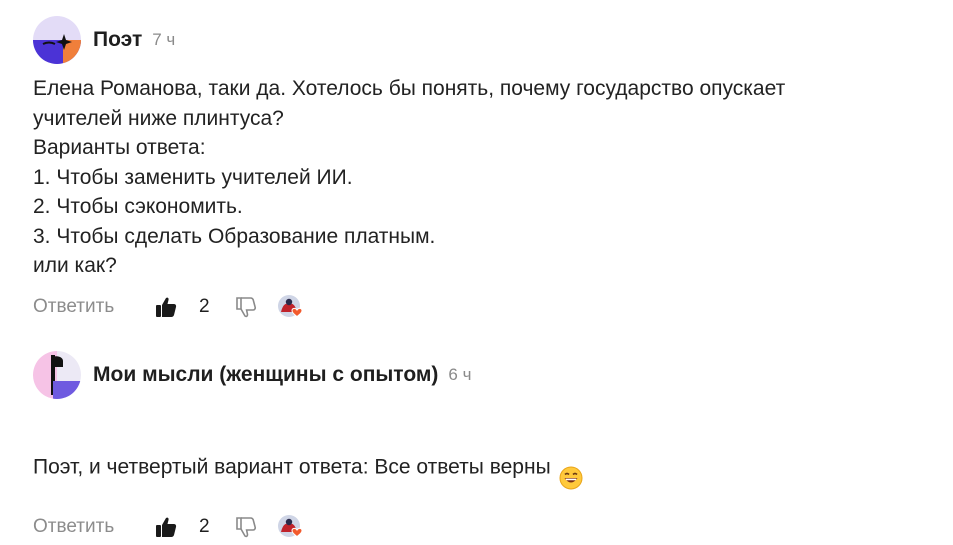 This screenshot has width=953, height=545. I want to click on grinning-face-emoji, so click(571, 468).